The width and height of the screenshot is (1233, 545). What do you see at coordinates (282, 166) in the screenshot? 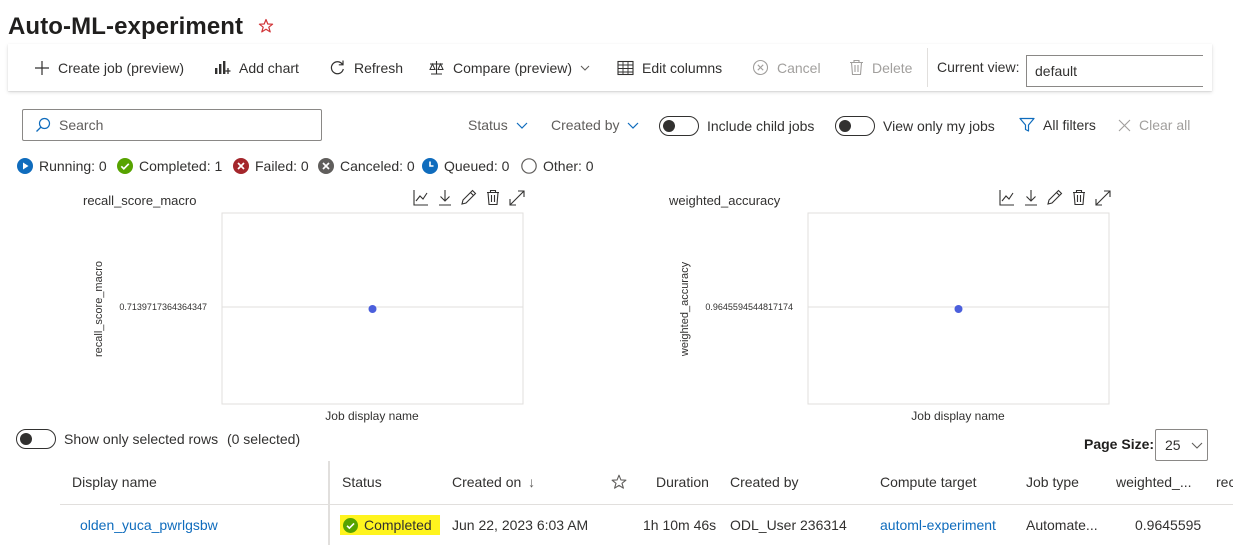
I see `failed-status-label: Failed: 0` at bounding box center [282, 166].